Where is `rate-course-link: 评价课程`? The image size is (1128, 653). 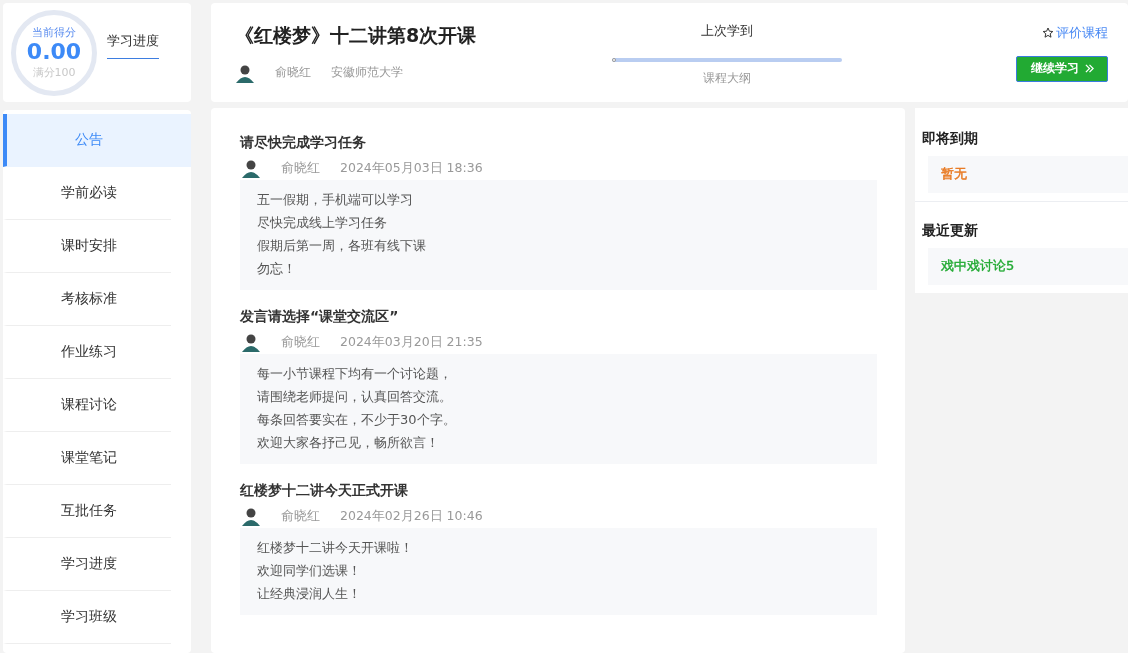 rate-course-link: 评价课程 is located at coordinates (1075, 32).